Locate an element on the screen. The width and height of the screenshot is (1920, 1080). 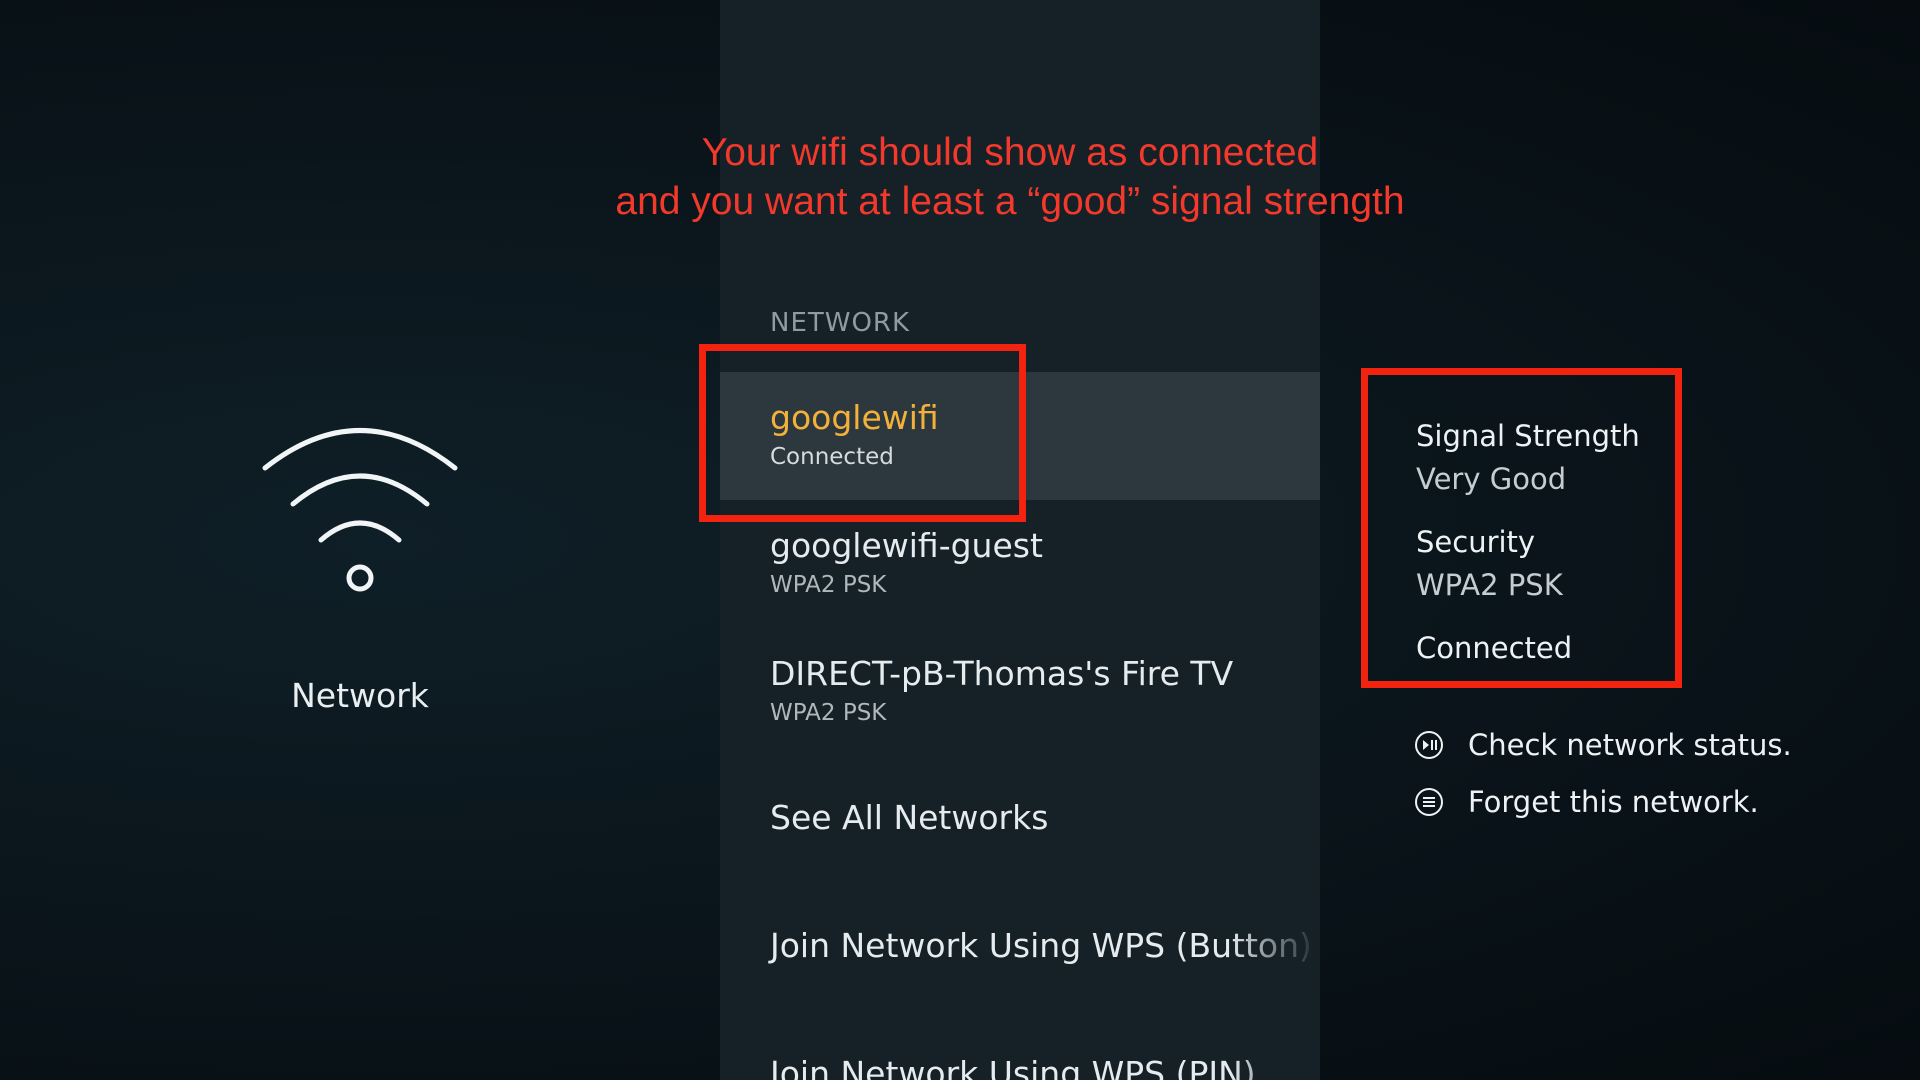
page-title: Network is located at coordinates (360, 695).